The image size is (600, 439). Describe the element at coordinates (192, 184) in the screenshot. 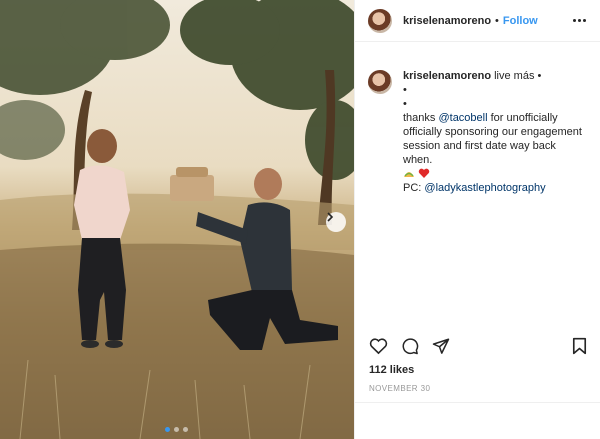

I see `taco-box` at that location.